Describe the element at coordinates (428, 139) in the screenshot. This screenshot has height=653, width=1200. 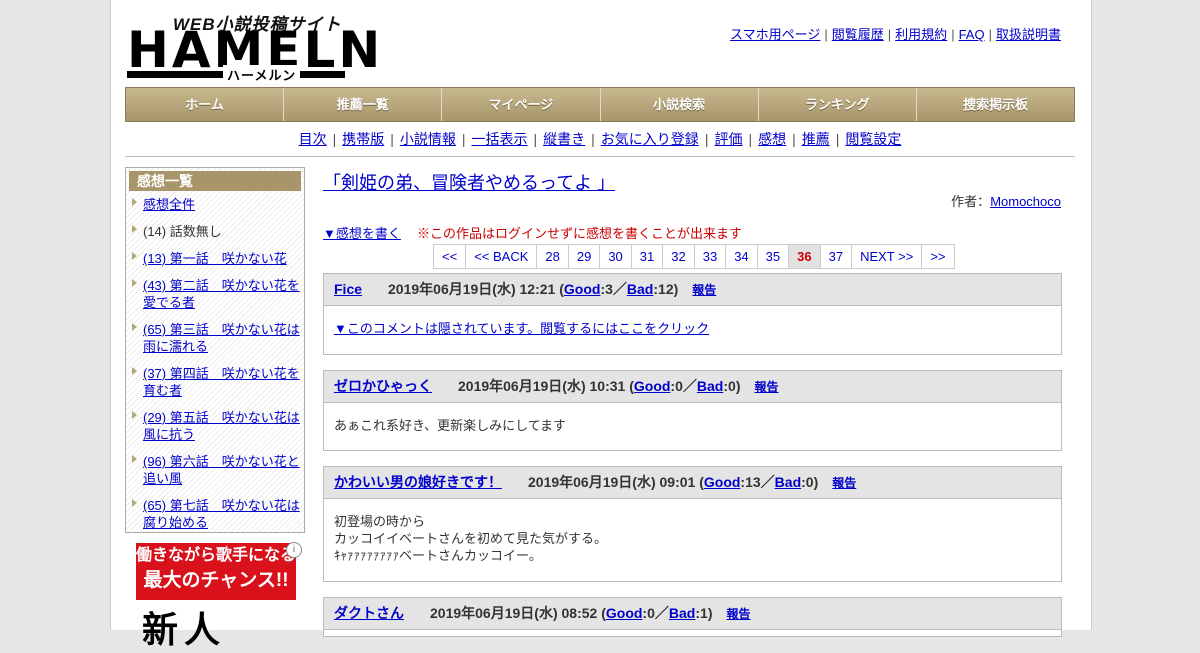
I see `subnav-novel-info: 小説情報` at that location.